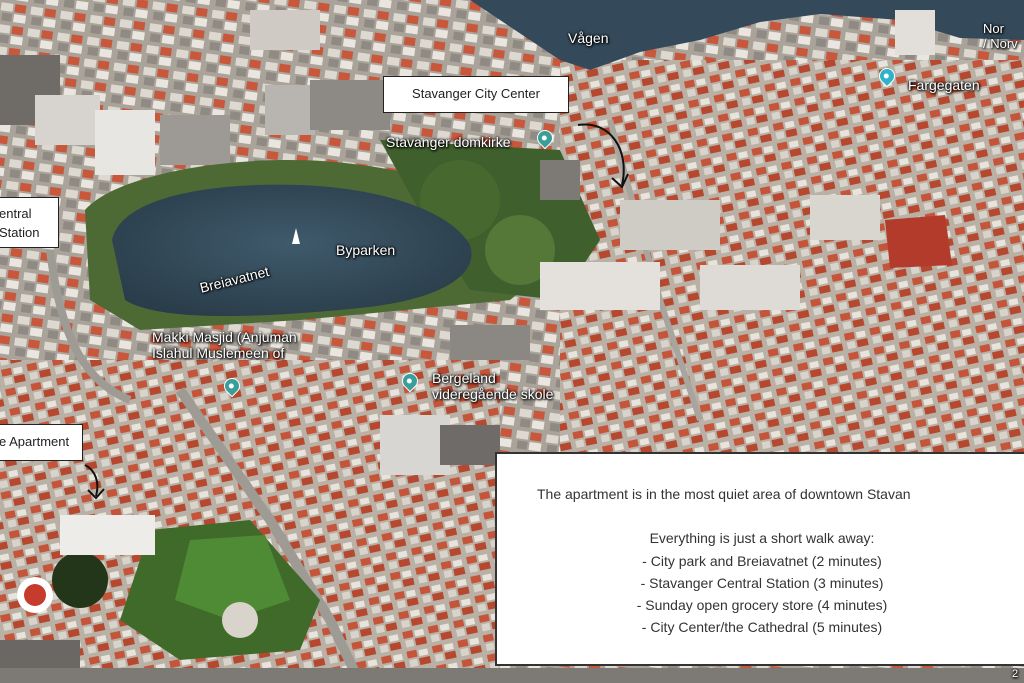 The width and height of the screenshot is (1024, 683). What do you see at coordinates (366, 250) in the screenshot?
I see `map-label-byparken: Byparken` at bounding box center [366, 250].